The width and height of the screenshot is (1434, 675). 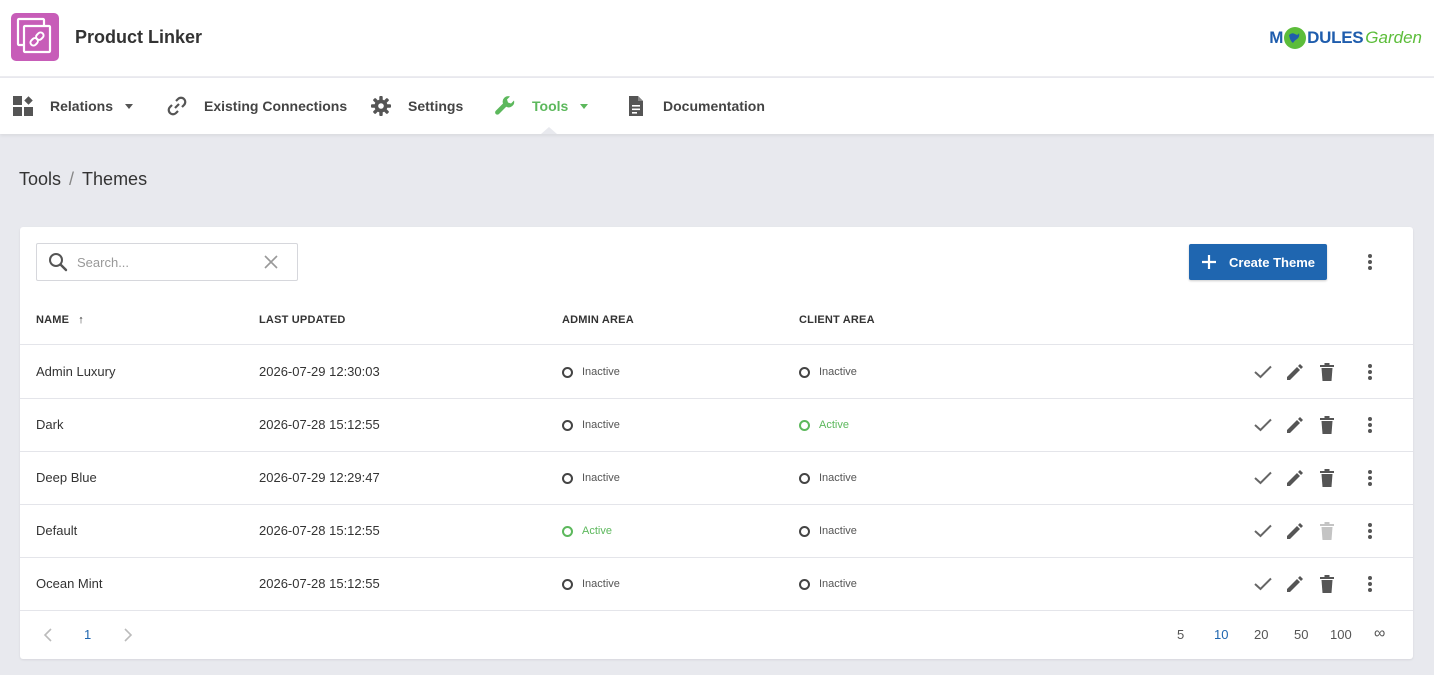 What do you see at coordinates (1272, 262) in the screenshot?
I see `create-theme-label: Create Theme` at bounding box center [1272, 262].